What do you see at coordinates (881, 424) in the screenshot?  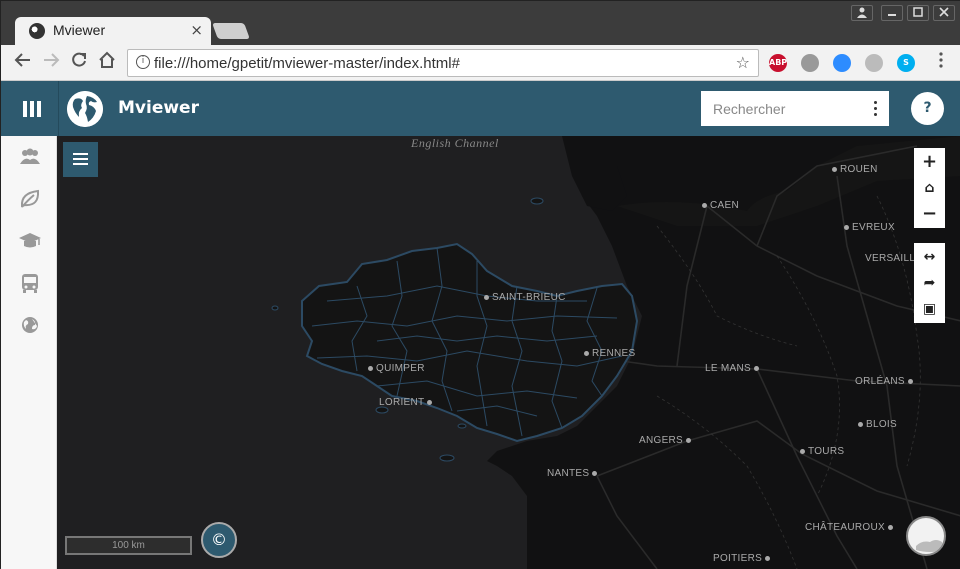 I see `city-name: BLOIS` at bounding box center [881, 424].